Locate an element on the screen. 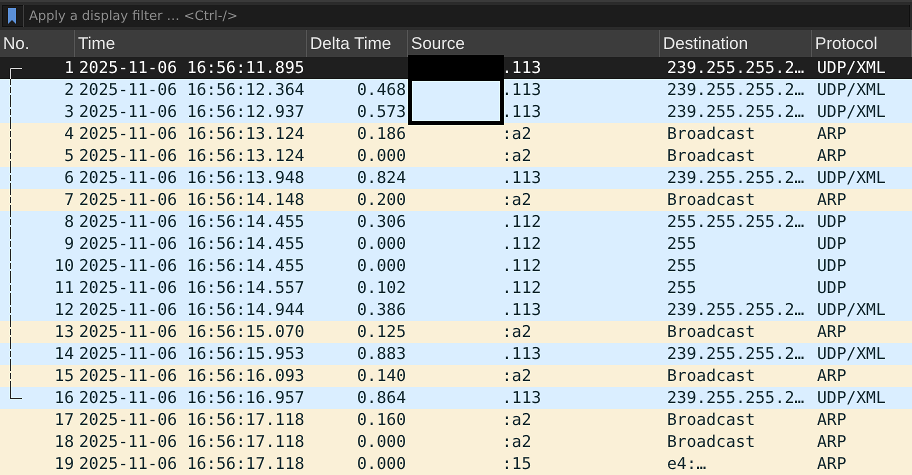  time-cell-text: 2025-11-06 16:56:13.948 is located at coordinates (192, 178).